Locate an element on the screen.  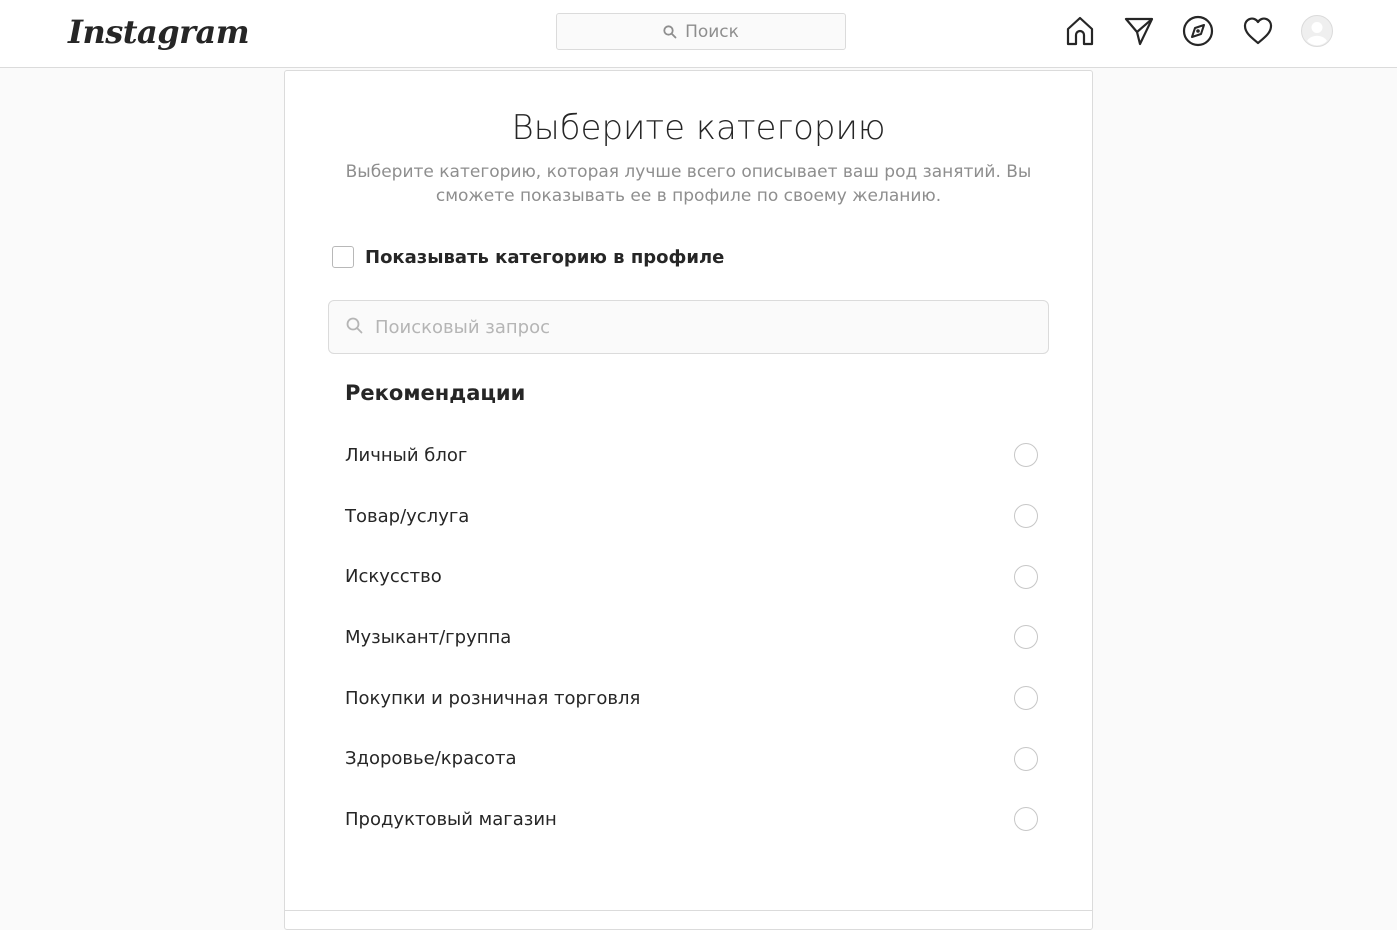
category-label: Музыкант/группа is located at coordinates (428, 637).